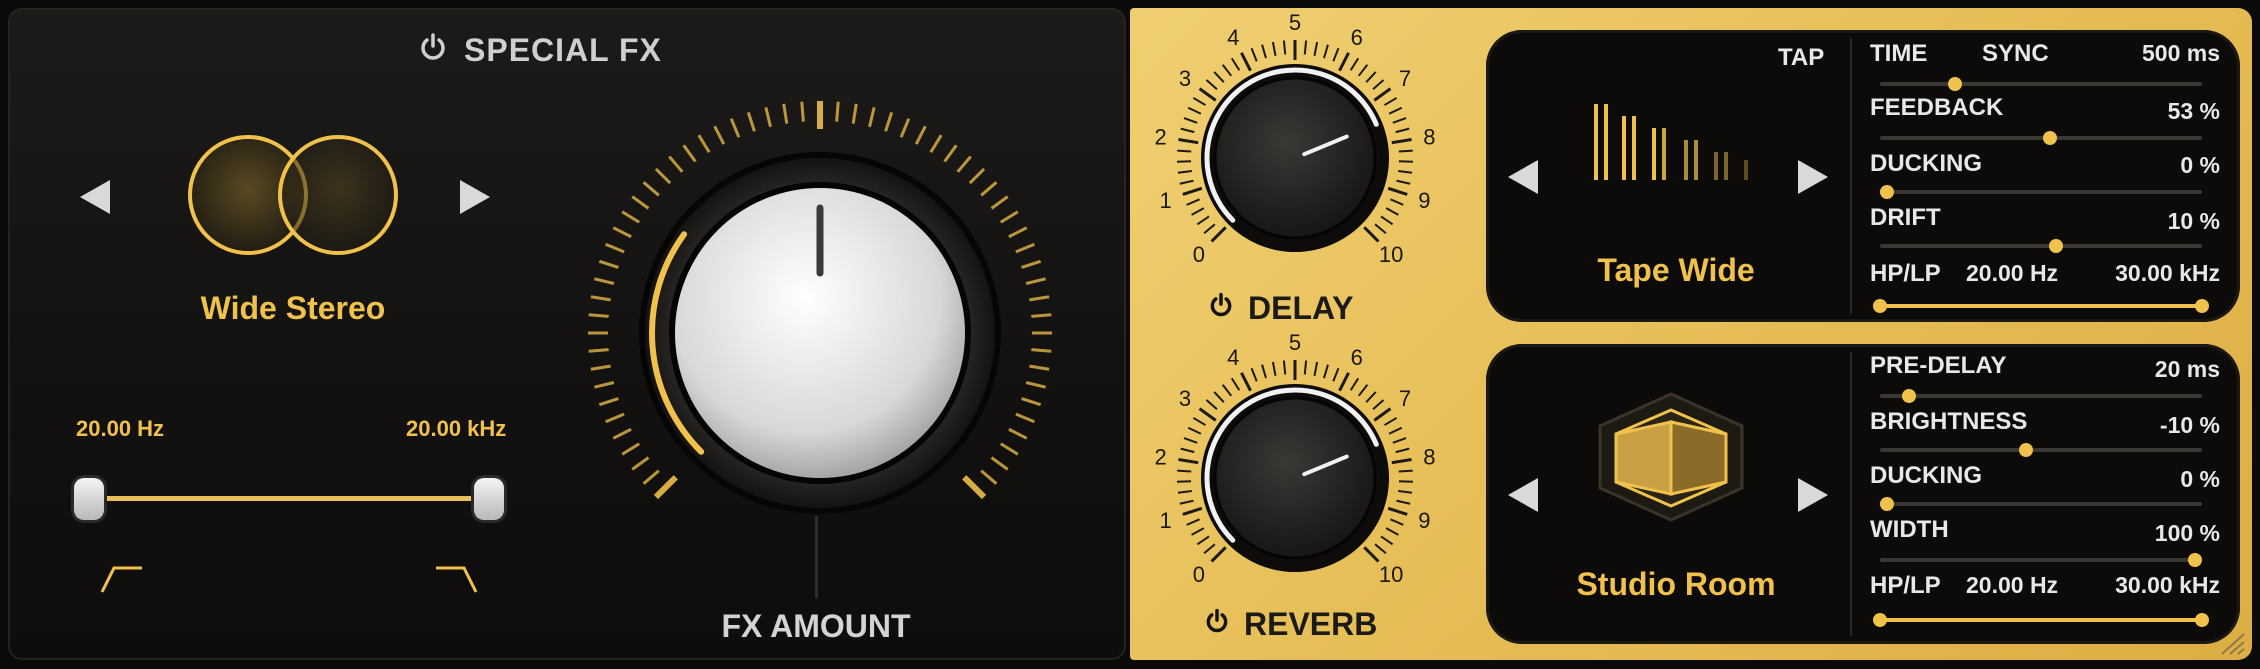 The image size is (2260, 669). Describe the element at coordinates (1357, 37) in the screenshot. I see `delay-knob-tick-label: 6` at that location.